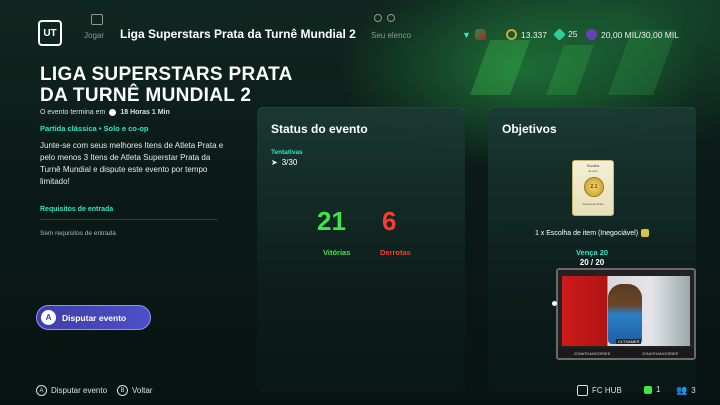 The width and height of the screenshot is (720, 405). What do you see at coordinates (287, 152) in the screenshot?
I see `tries-label: Tentativas` at bounding box center [287, 152].